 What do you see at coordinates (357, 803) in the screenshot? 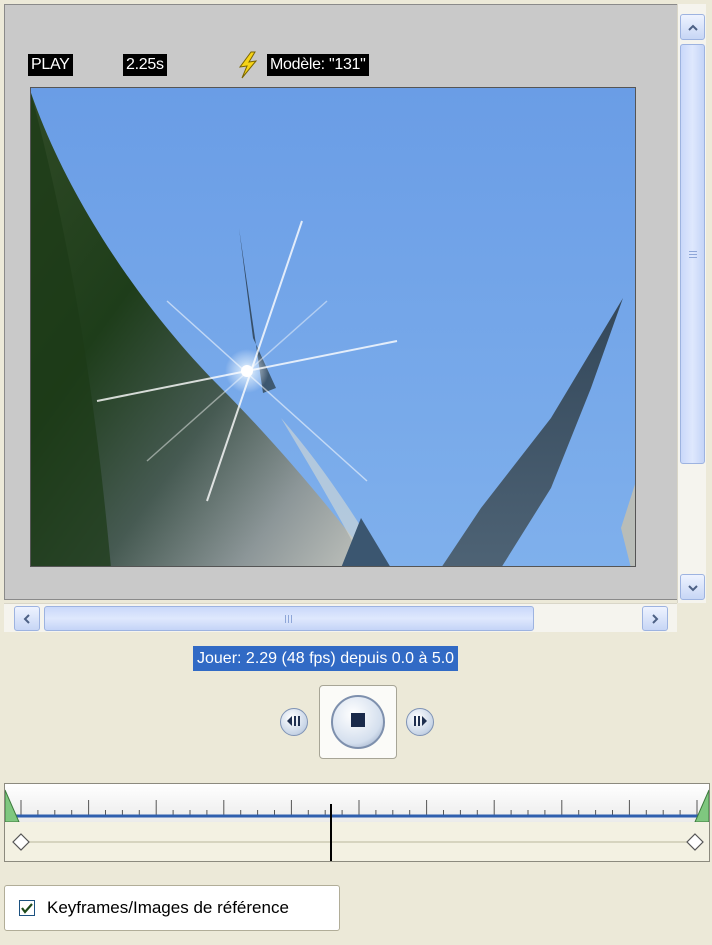
I see `timeline-ruler` at bounding box center [357, 803].